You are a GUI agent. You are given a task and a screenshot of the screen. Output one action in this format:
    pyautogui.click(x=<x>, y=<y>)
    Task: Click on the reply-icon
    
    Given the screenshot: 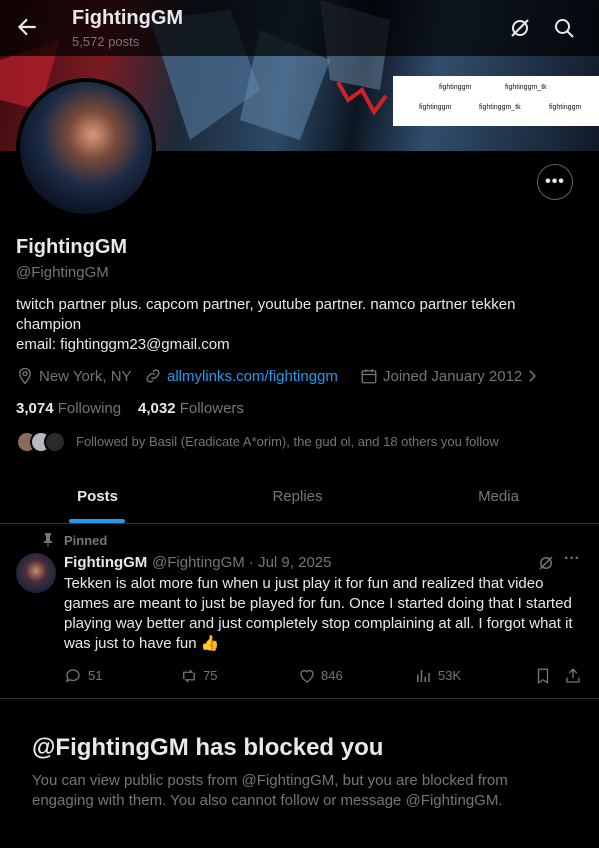 What is the action you would take?
    pyautogui.click(x=73, y=676)
    